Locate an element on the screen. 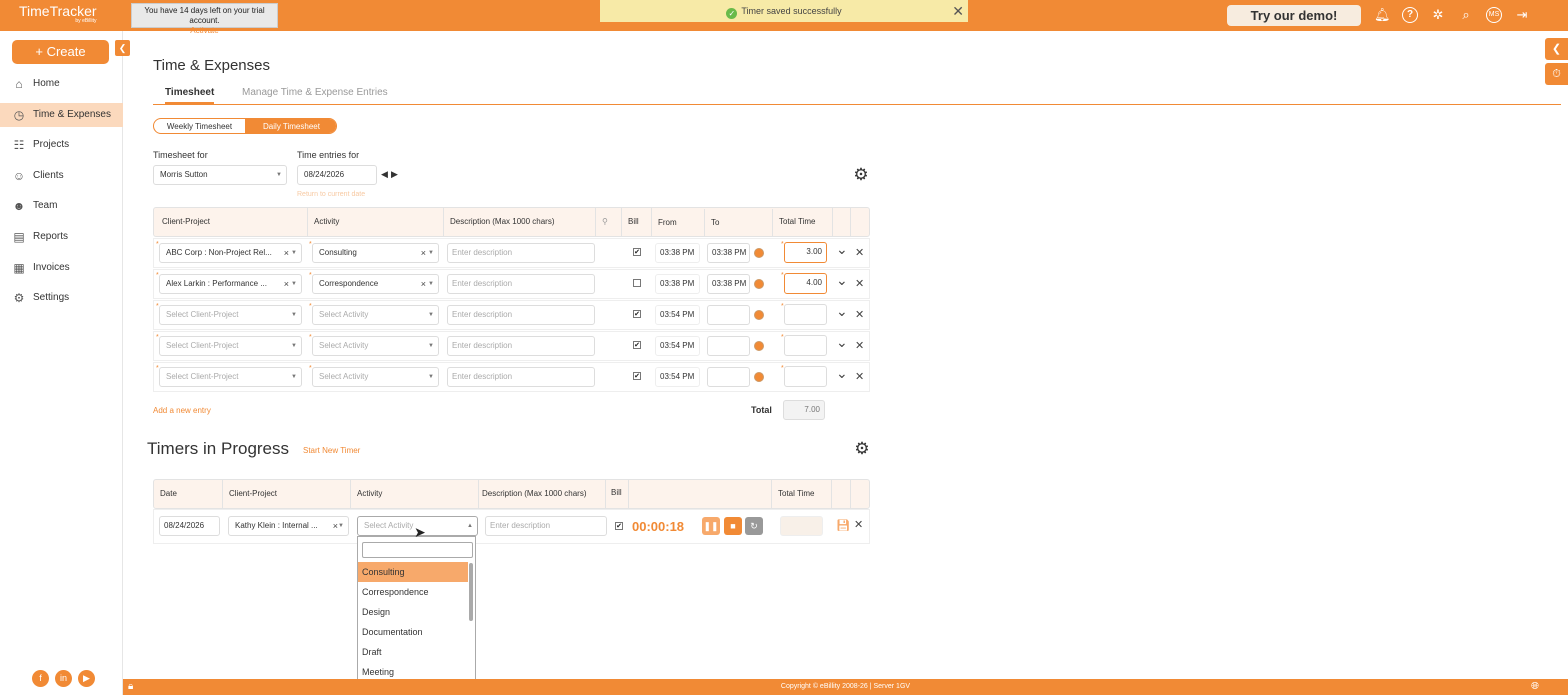 Image resolution: width=1568 pixels, height=695 pixels. expand-panel-icon: ❮ is located at coordinates (1556, 49).